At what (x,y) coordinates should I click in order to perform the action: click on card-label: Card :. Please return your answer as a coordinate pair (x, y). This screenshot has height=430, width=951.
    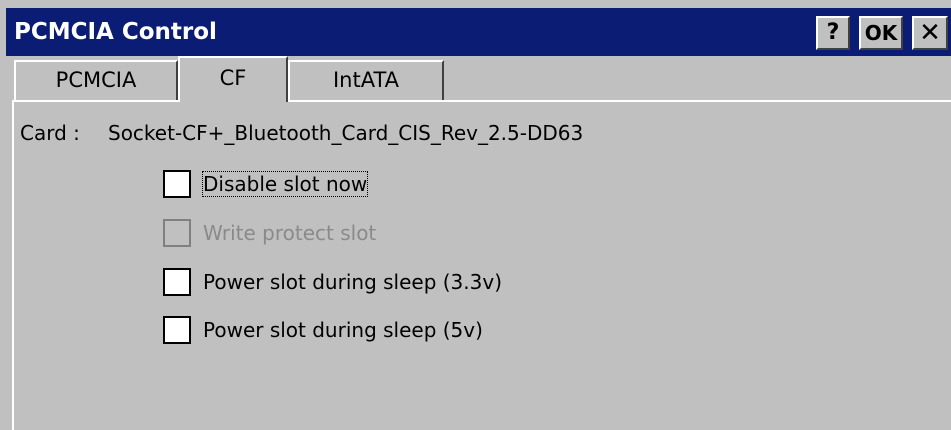
    Looking at the image, I should click on (50, 133).